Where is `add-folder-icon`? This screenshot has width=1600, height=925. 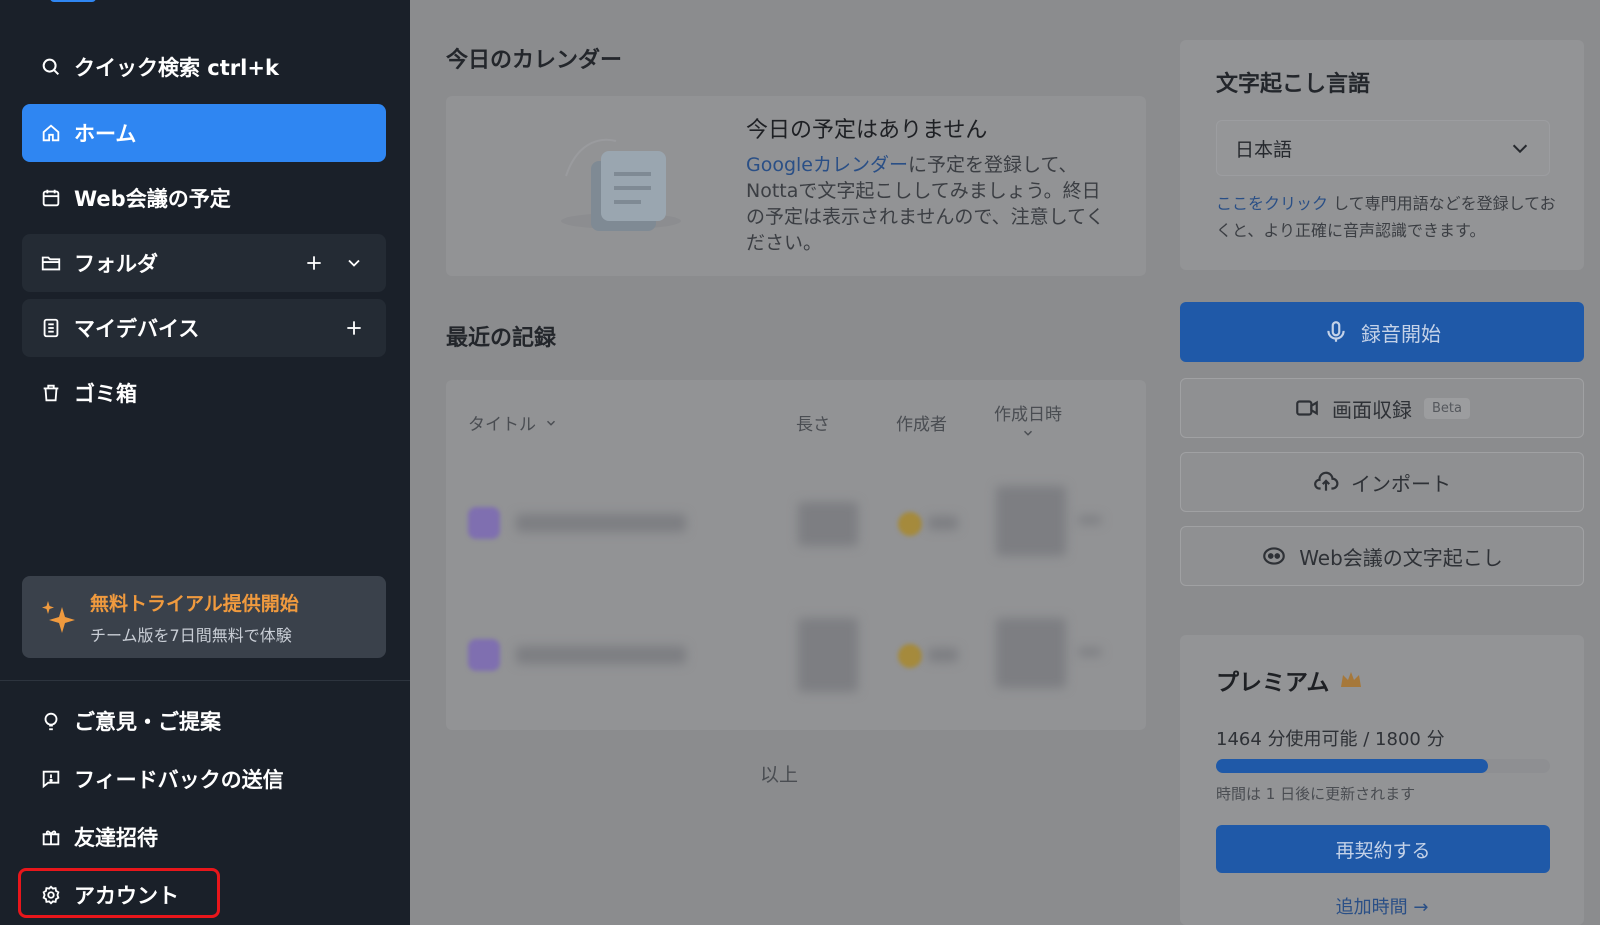 add-folder-icon is located at coordinates (314, 263).